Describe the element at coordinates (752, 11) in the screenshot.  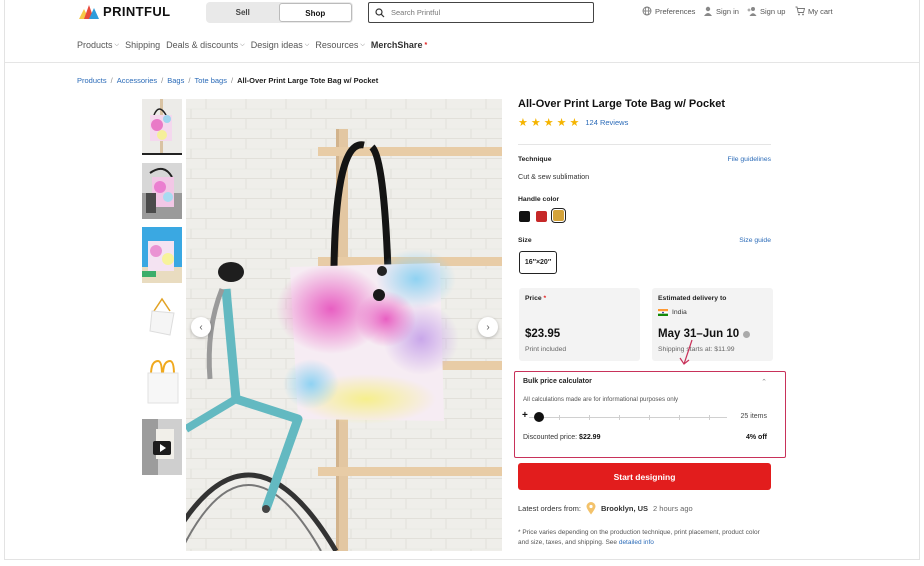
I see `user-plus-icon` at that location.